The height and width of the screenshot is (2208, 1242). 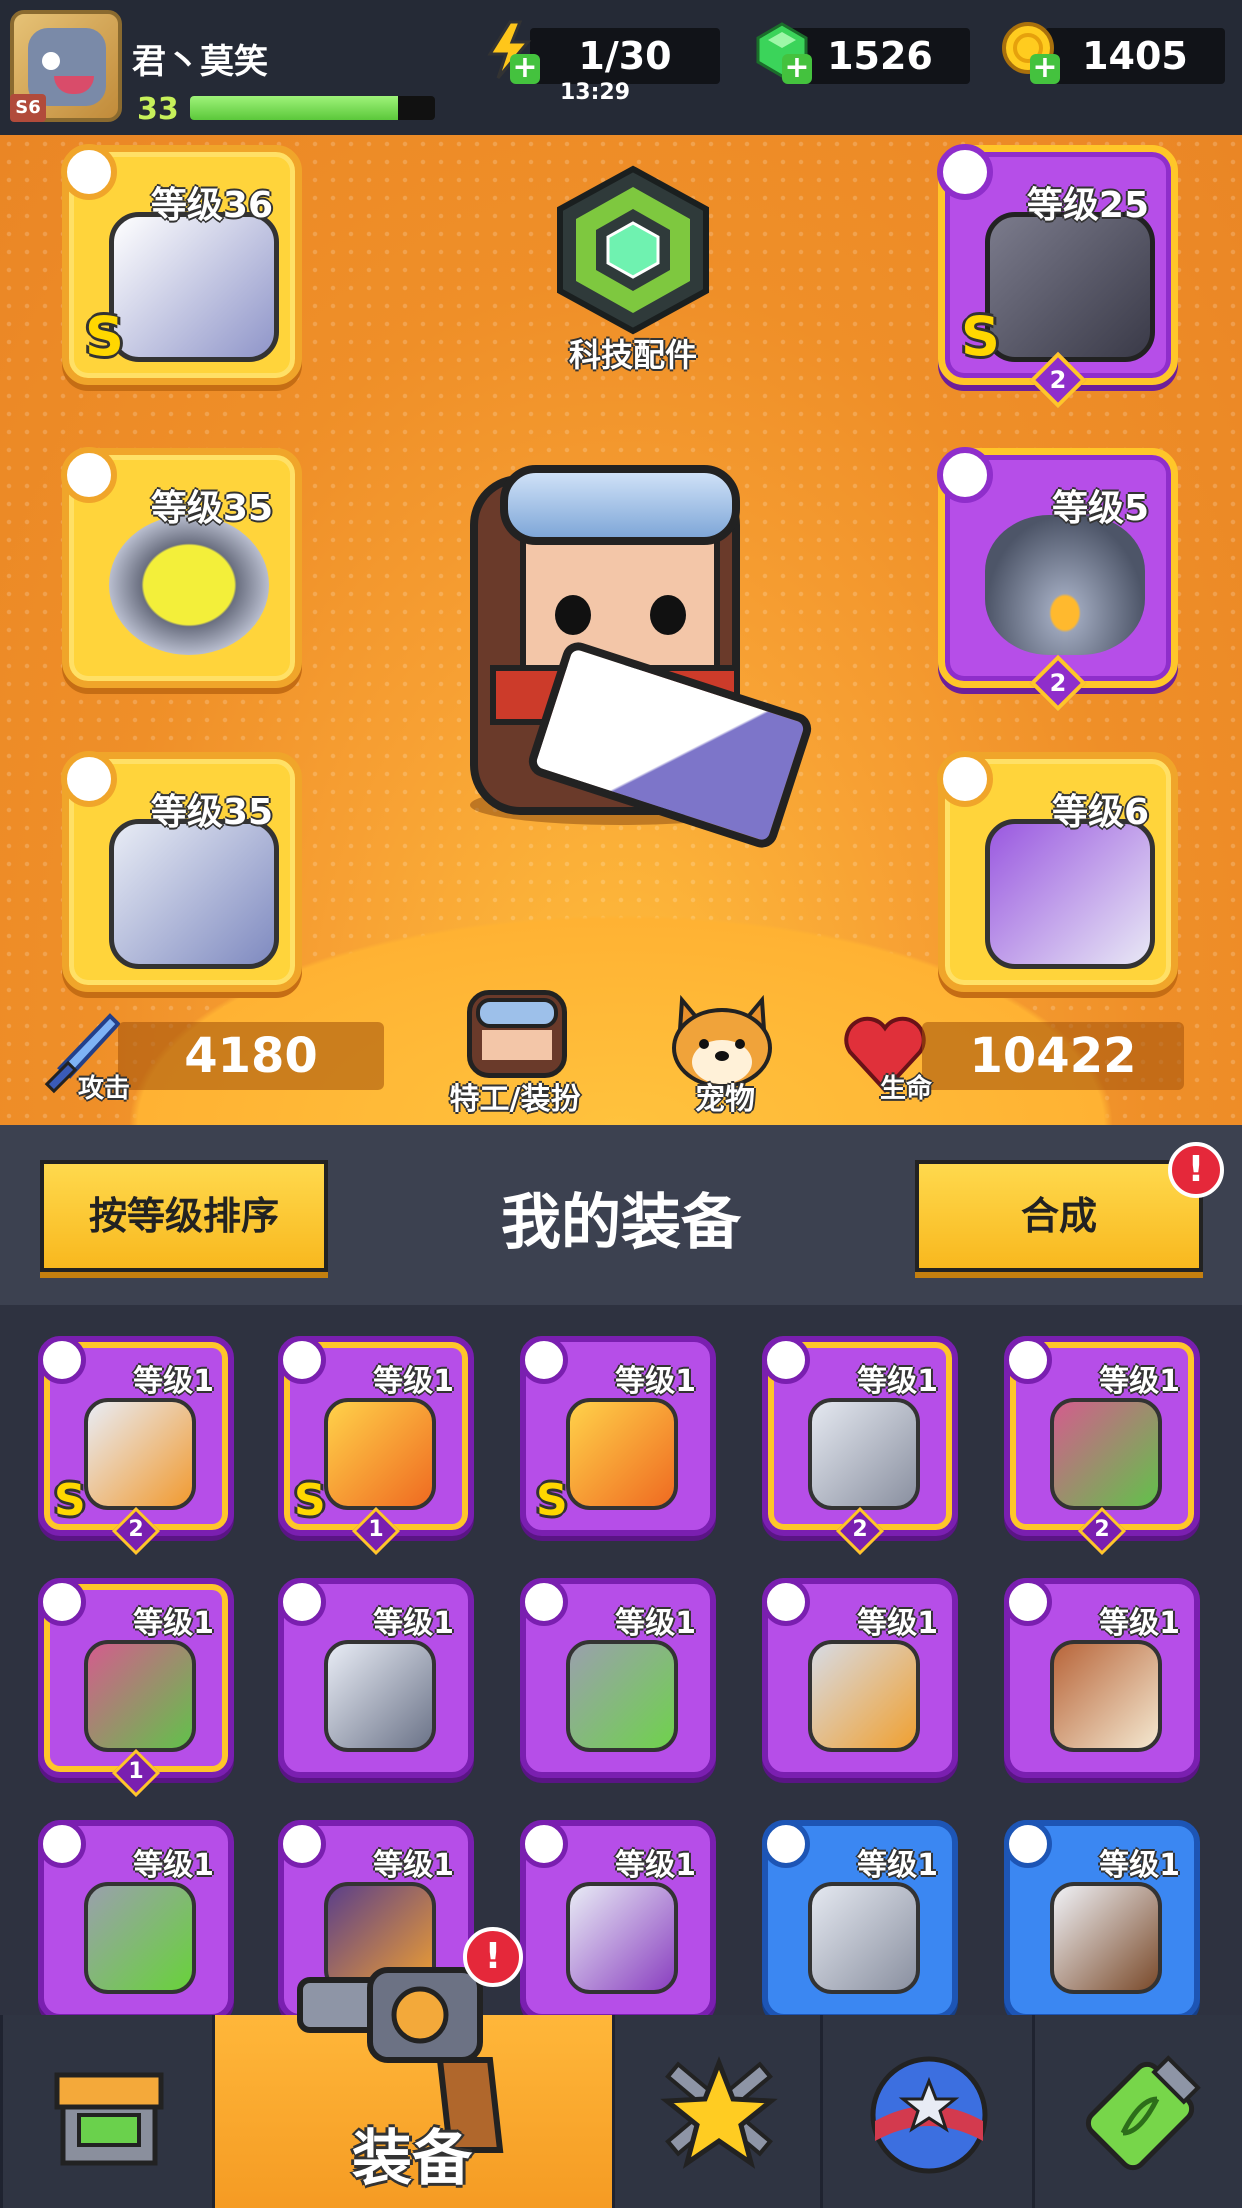 What do you see at coordinates (1196, 1170) in the screenshot?
I see `merge-alert-icon: !` at bounding box center [1196, 1170].